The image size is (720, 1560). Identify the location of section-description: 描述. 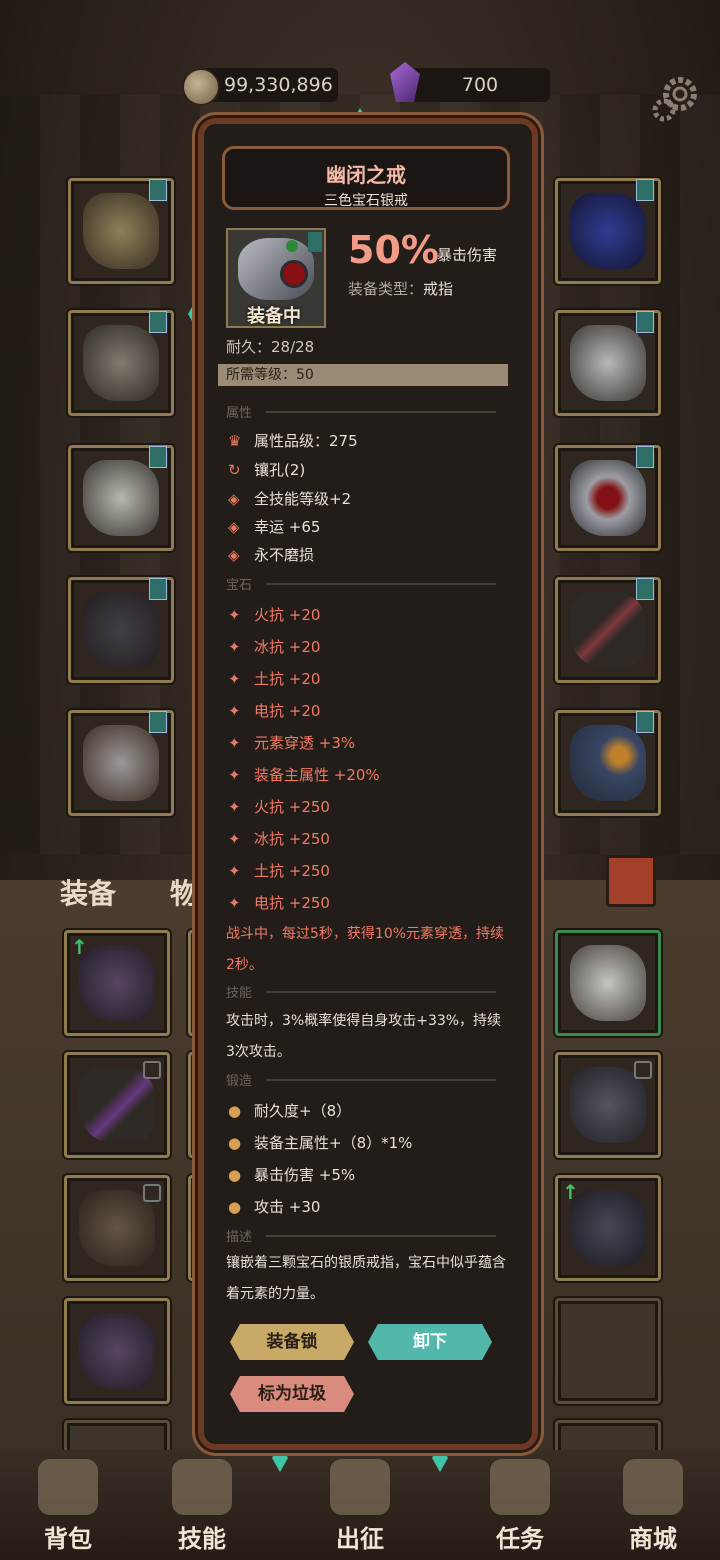
(361, 1235).